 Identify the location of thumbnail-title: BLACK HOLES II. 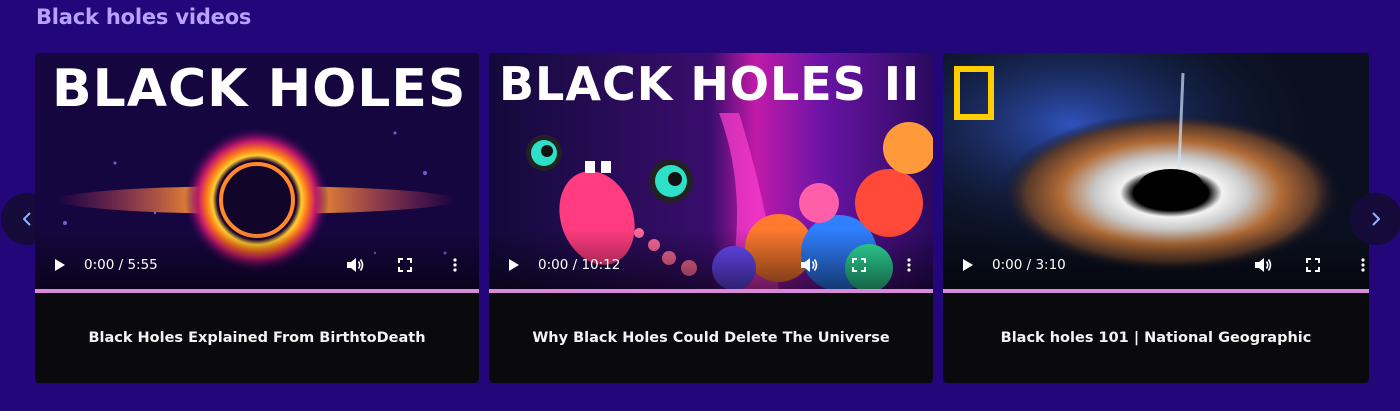
(710, 84).